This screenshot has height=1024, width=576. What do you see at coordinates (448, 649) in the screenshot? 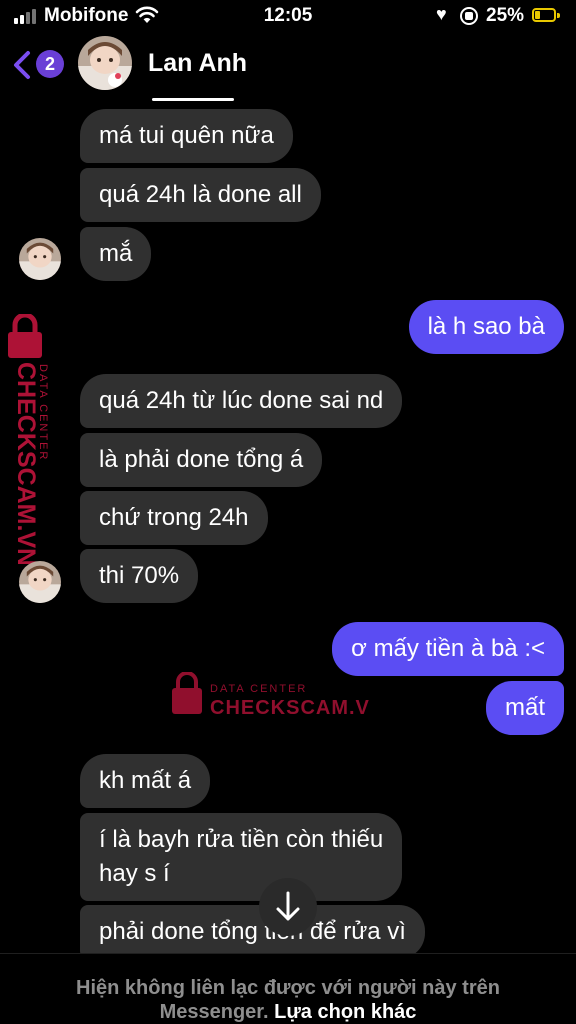
I see `message-bubble-outgoing: ơ mấy tiền à bà :<` at bounding box center [448, 649].